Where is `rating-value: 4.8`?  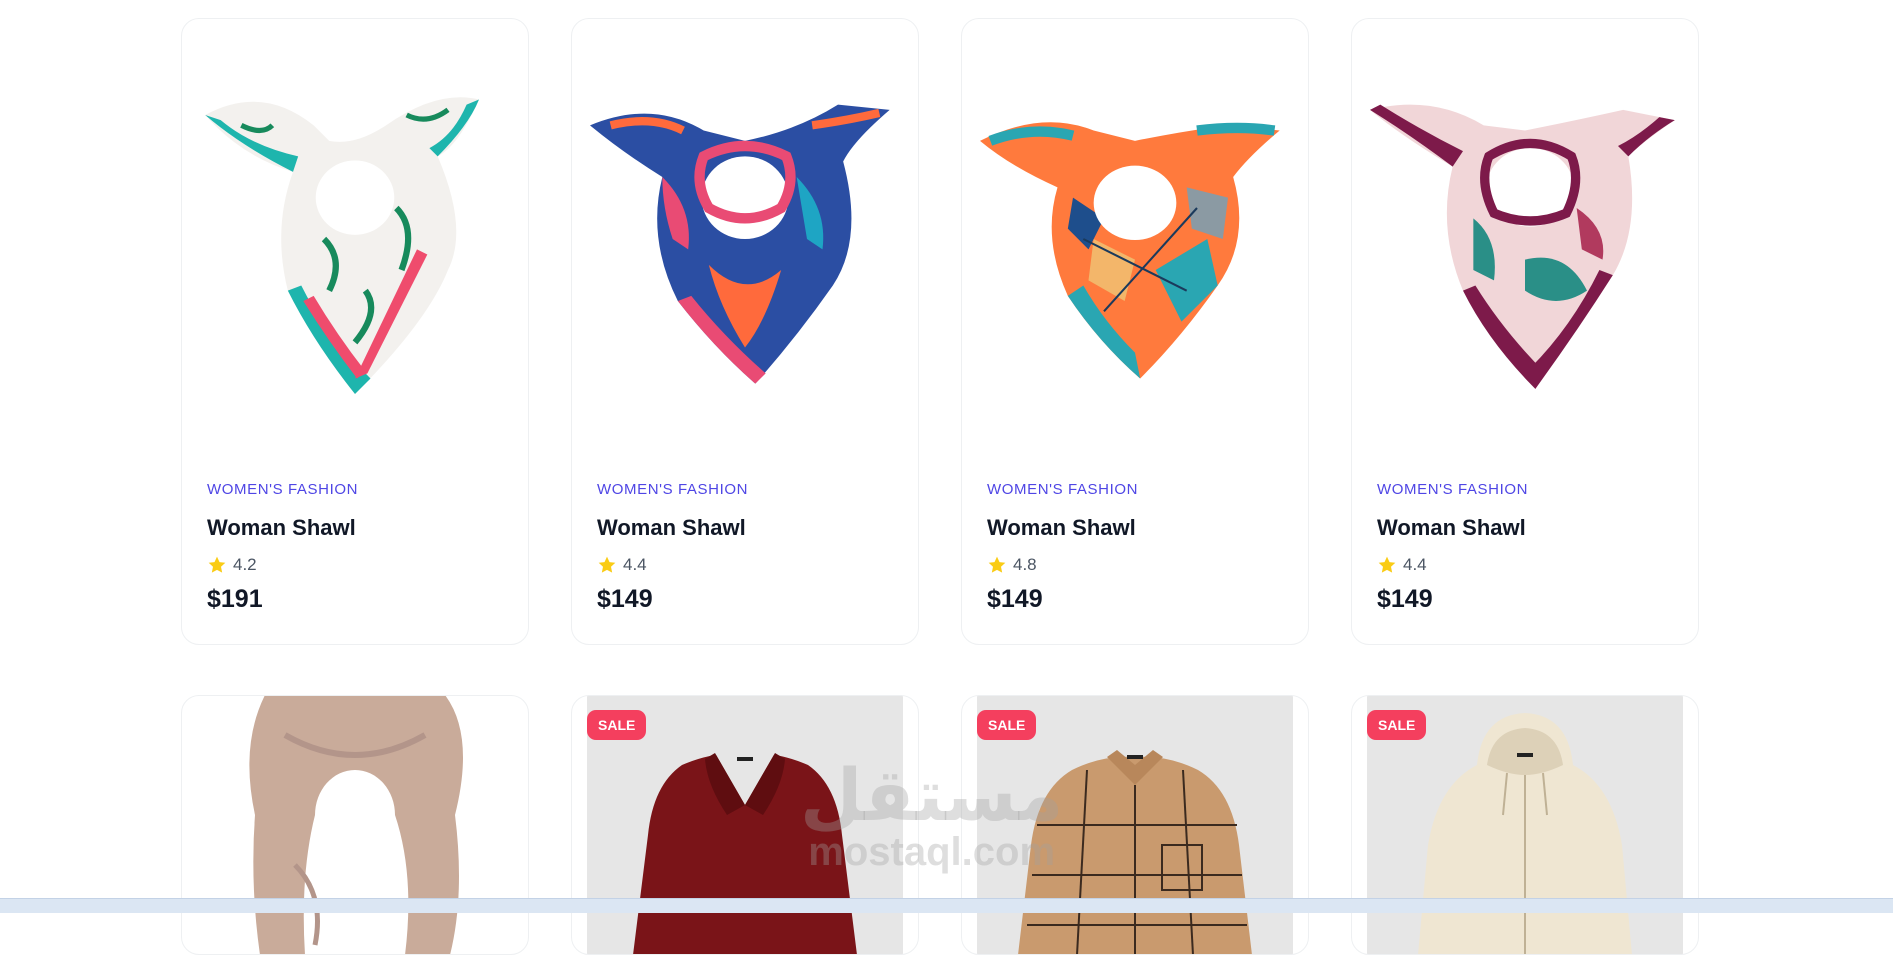
rating-value: 4.8 is located at coordinates (1025, 564).